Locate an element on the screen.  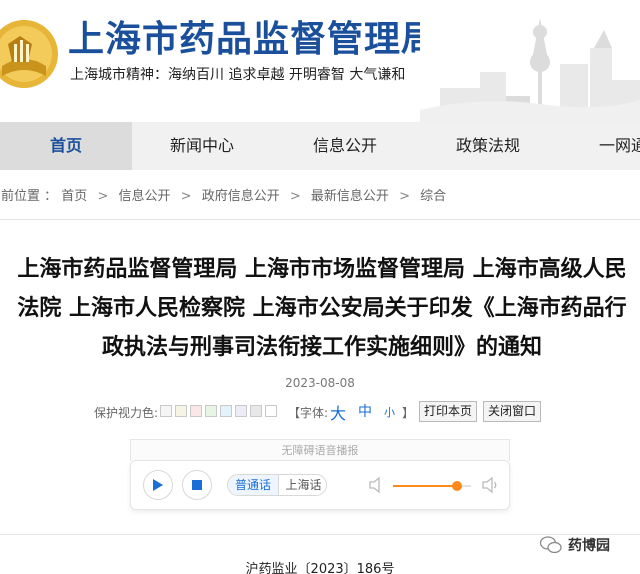
close-window-button: 关闭窗口 is located at coordinates (512, 411).